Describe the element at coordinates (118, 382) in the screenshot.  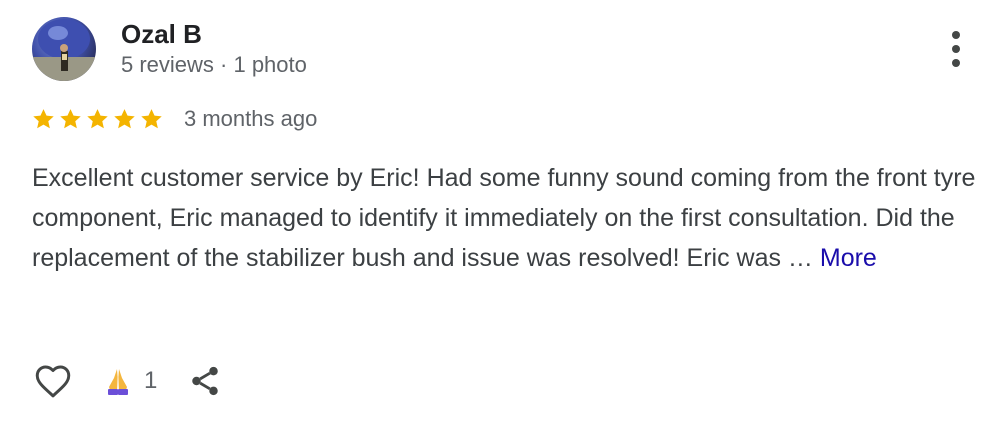
I see `folded-hands-emoji-icon` at that location.